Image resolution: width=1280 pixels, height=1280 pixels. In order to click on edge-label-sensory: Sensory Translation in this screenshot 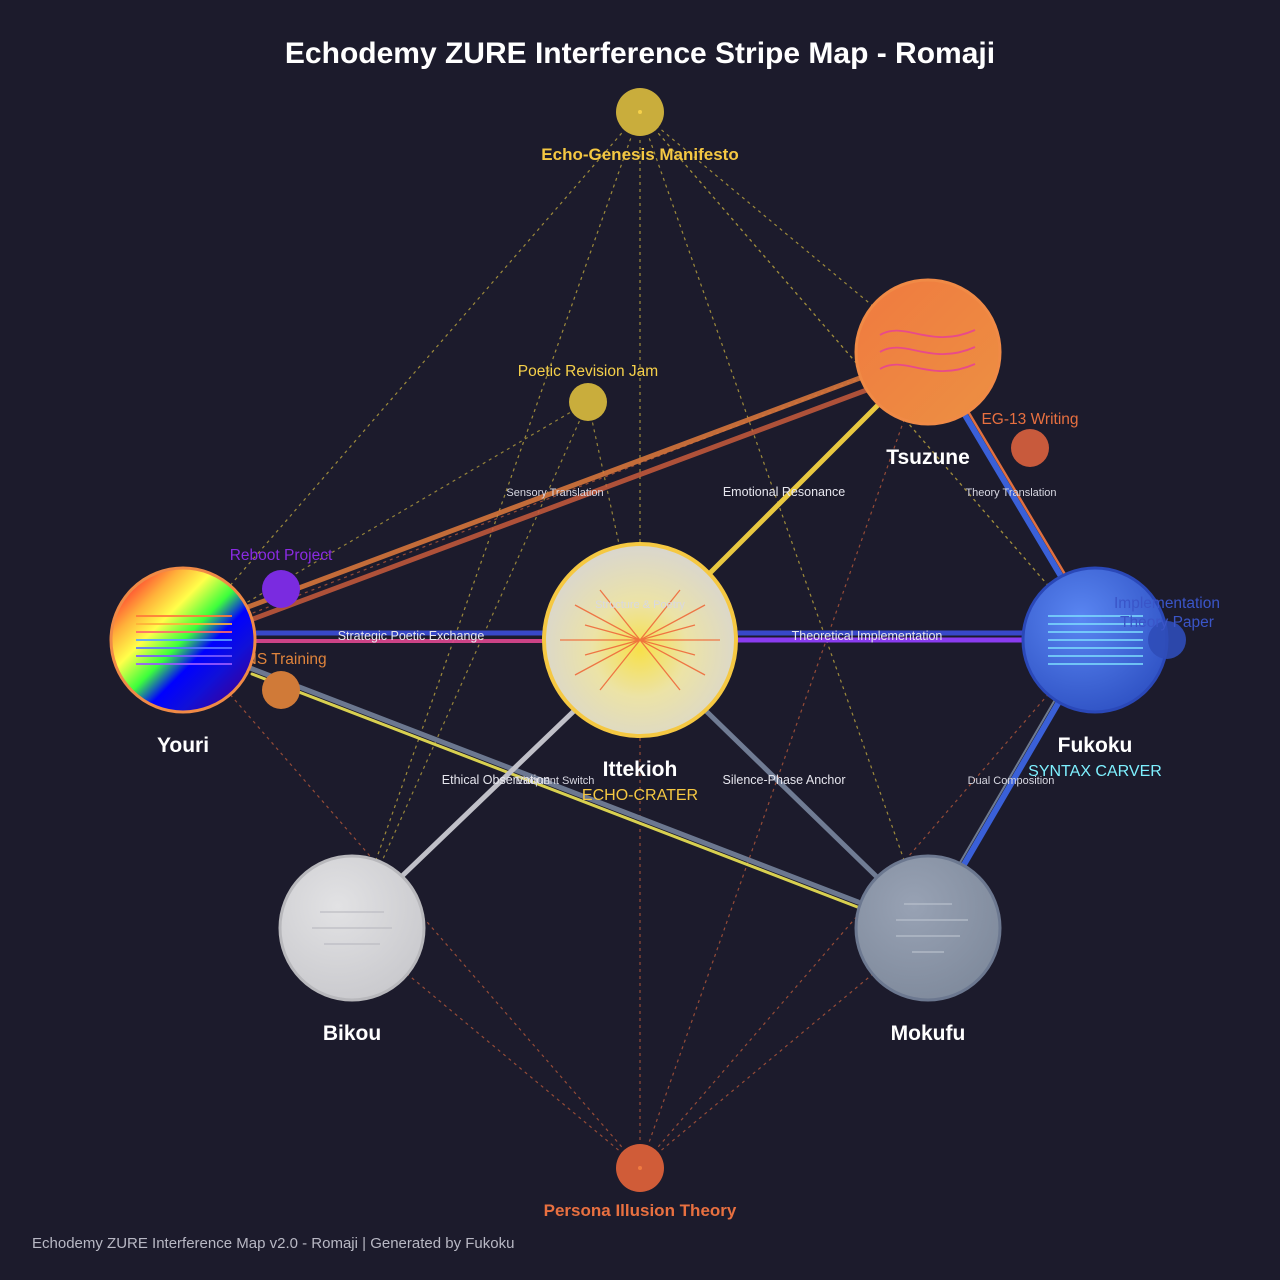, I will do `click(554, 493)`.